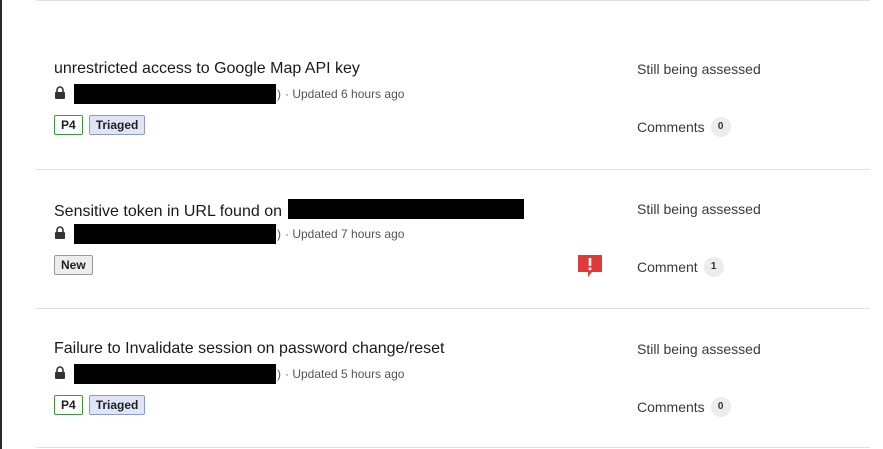  Describe the element at coordinates (590, 266) in the screenshot. I see `alert-flag-icon` at that location.